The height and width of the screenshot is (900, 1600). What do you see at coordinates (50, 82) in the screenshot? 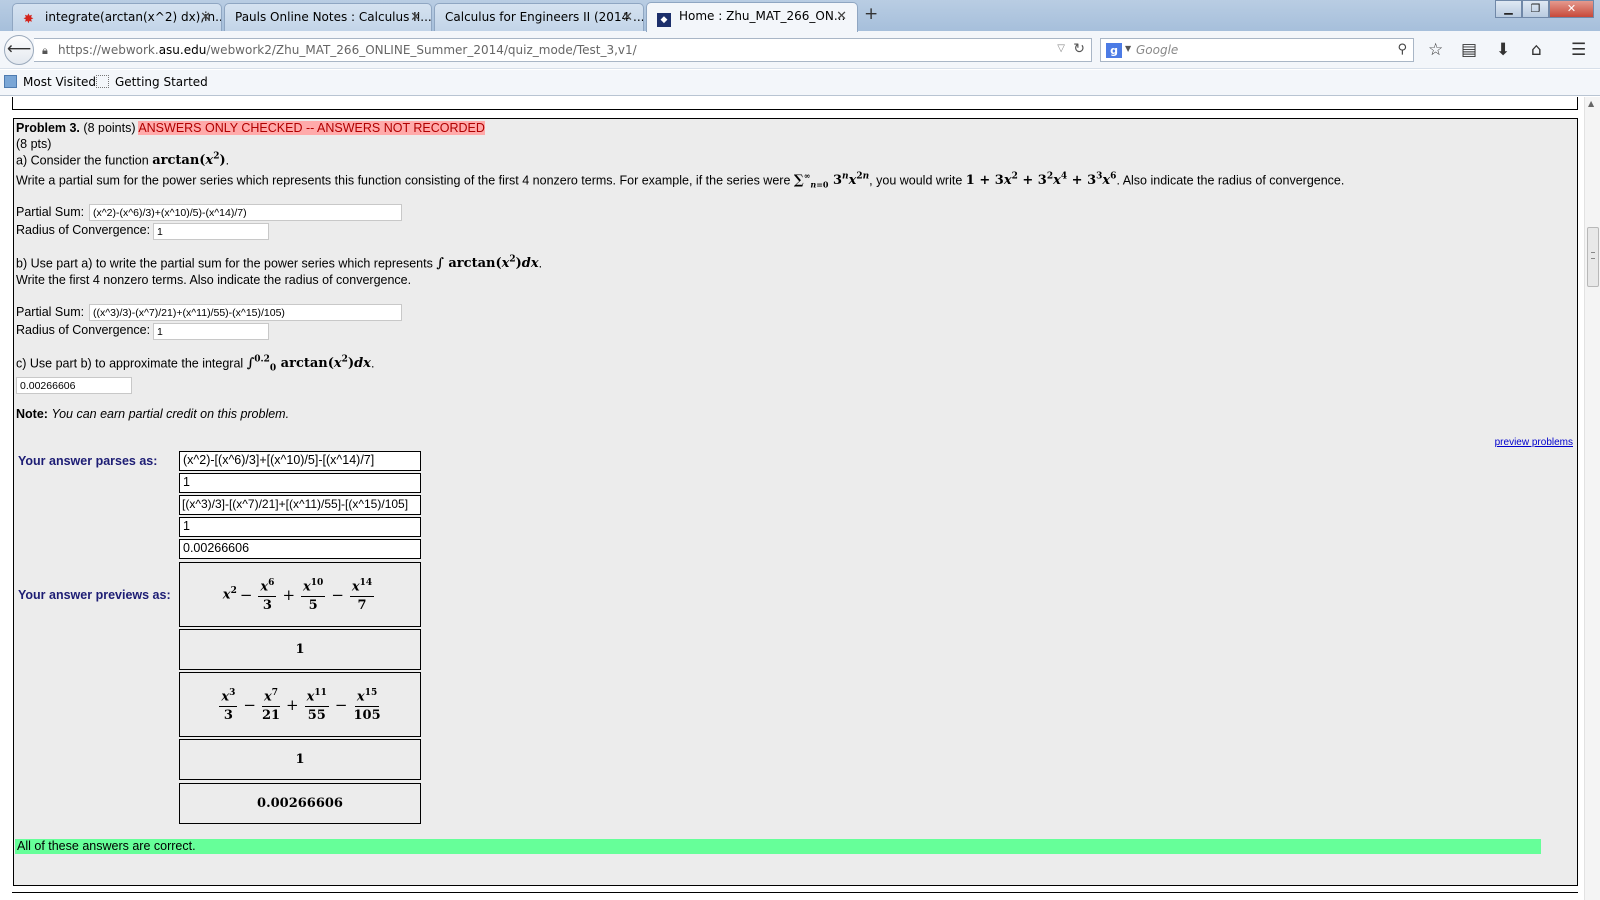
I see `bookmark-most-visited: Most Visited` at bounding box center [50, 82].